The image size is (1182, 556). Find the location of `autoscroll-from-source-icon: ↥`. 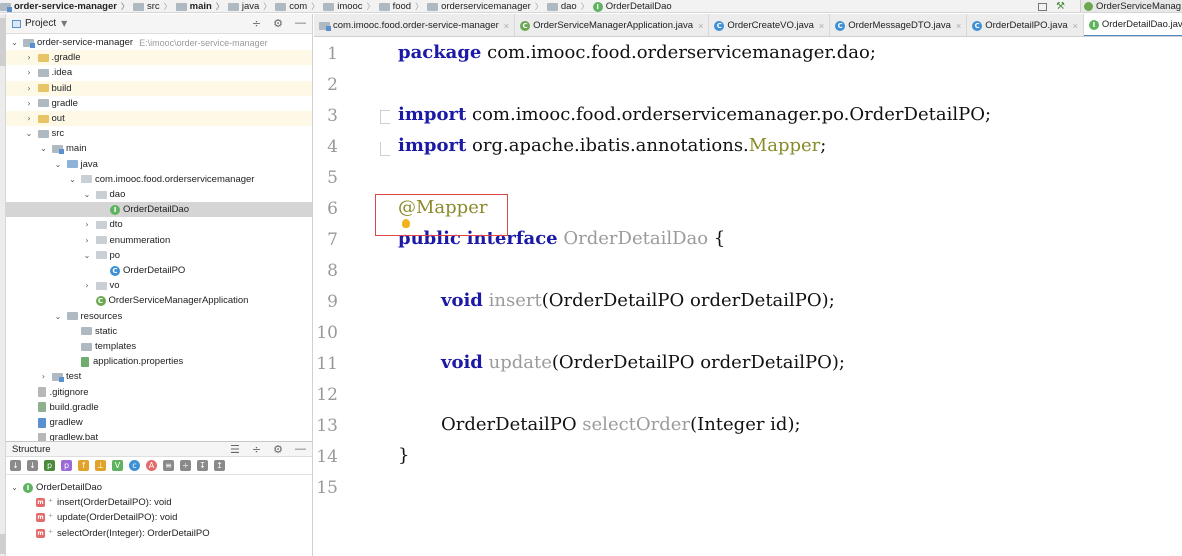

autoscroll-from-source-icon: ↥ is located at coordinates (219, 465).